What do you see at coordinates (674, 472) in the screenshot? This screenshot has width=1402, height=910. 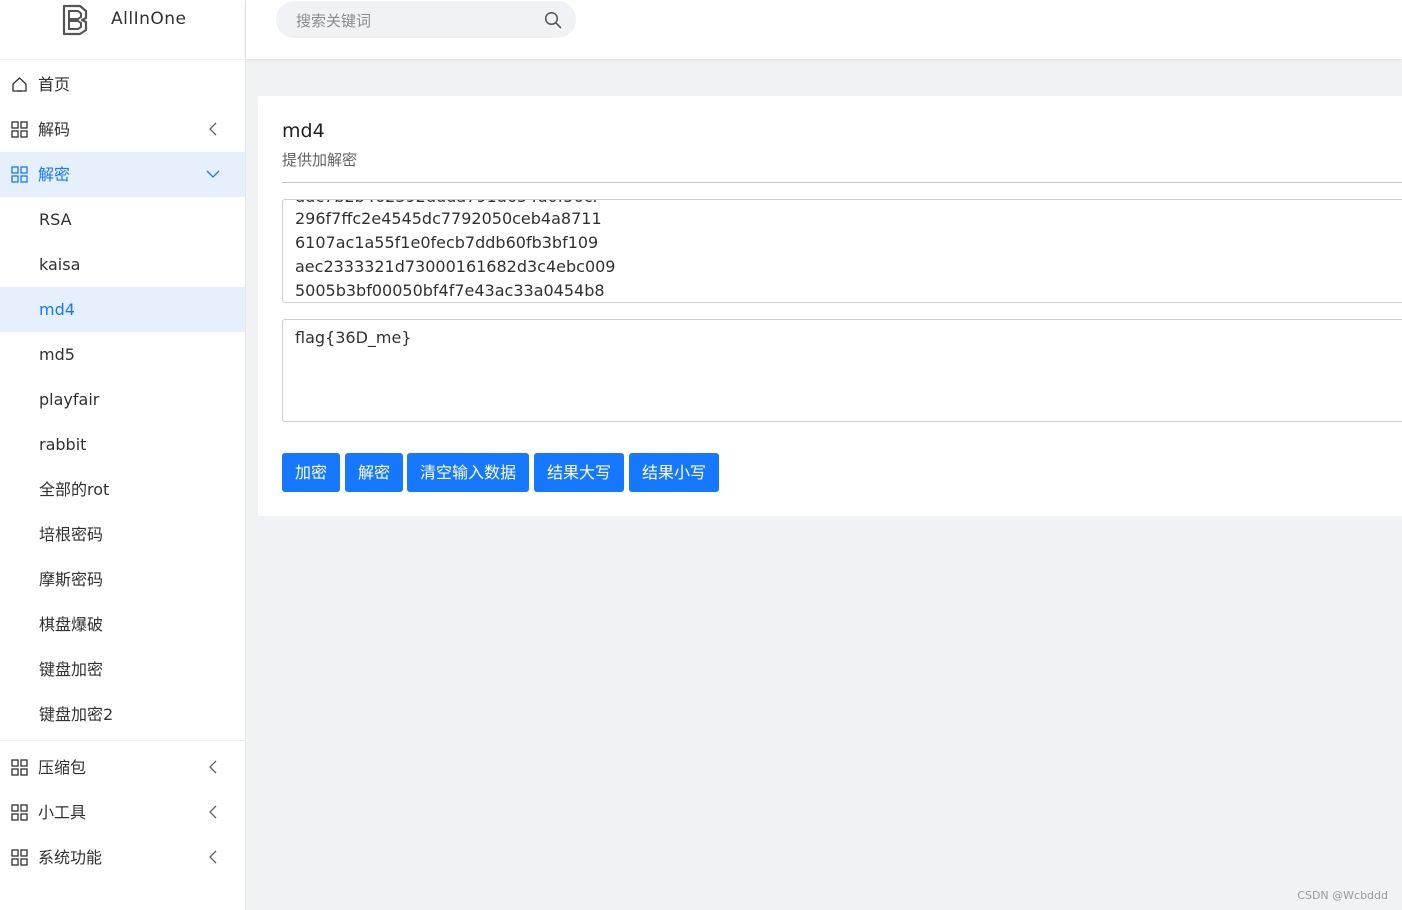 I see `lowercase-result-button: 结果小写` at bounding box center [674, 472].